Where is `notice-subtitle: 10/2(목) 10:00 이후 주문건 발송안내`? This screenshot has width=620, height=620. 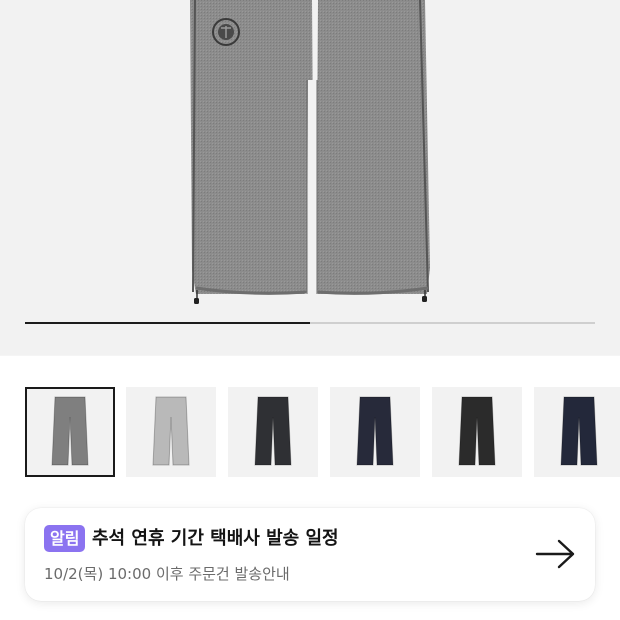 notice-subtitle: 10/2(목) 10:00 이후 주문건 발송안내 is located at coordinates (167, 574).